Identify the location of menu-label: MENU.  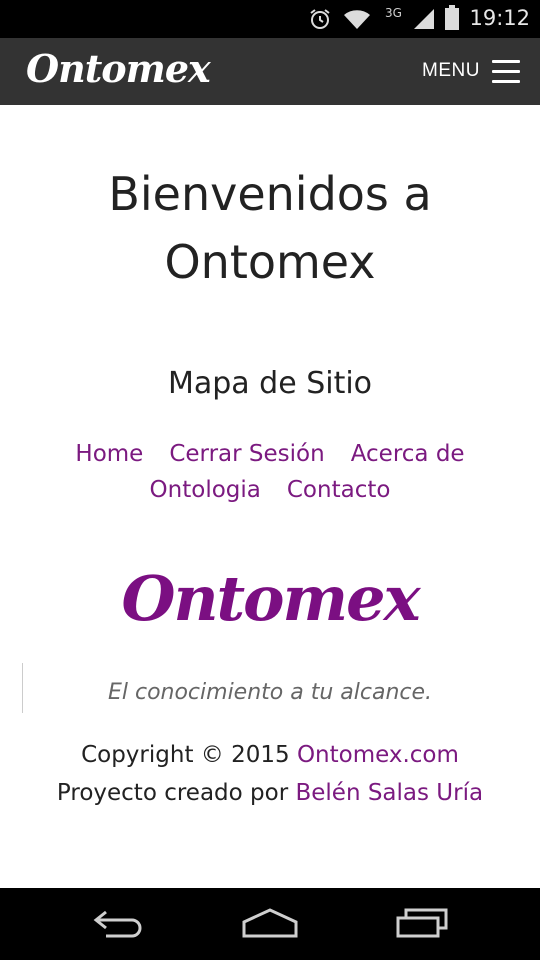
(451, 70).